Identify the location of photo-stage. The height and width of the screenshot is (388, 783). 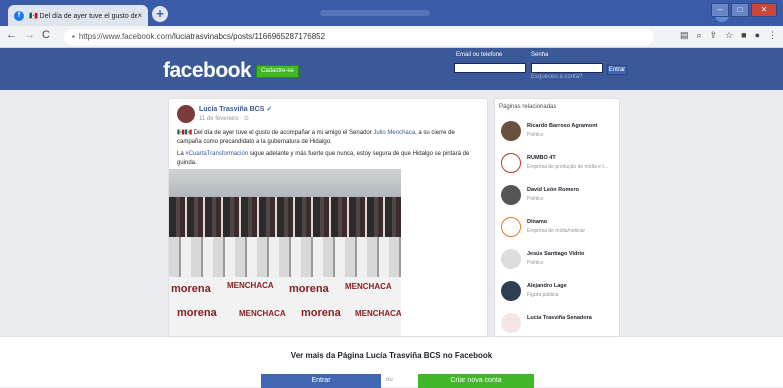
(285, 257).